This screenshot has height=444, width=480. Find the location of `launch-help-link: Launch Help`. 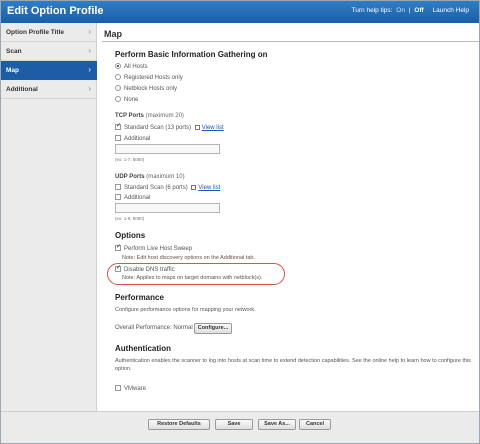

launch-help-link: Launch Help is located at coordinates (451, 10).